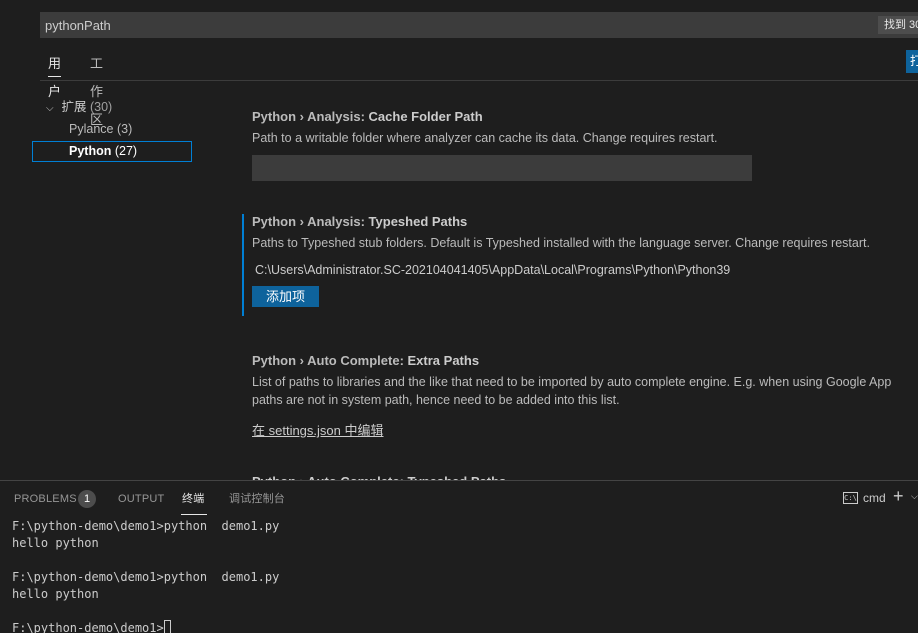 The image size is (918, 633). Describe the element at coordinates (479, 80) in the screenshot. I see `tabs-divider` at that location.